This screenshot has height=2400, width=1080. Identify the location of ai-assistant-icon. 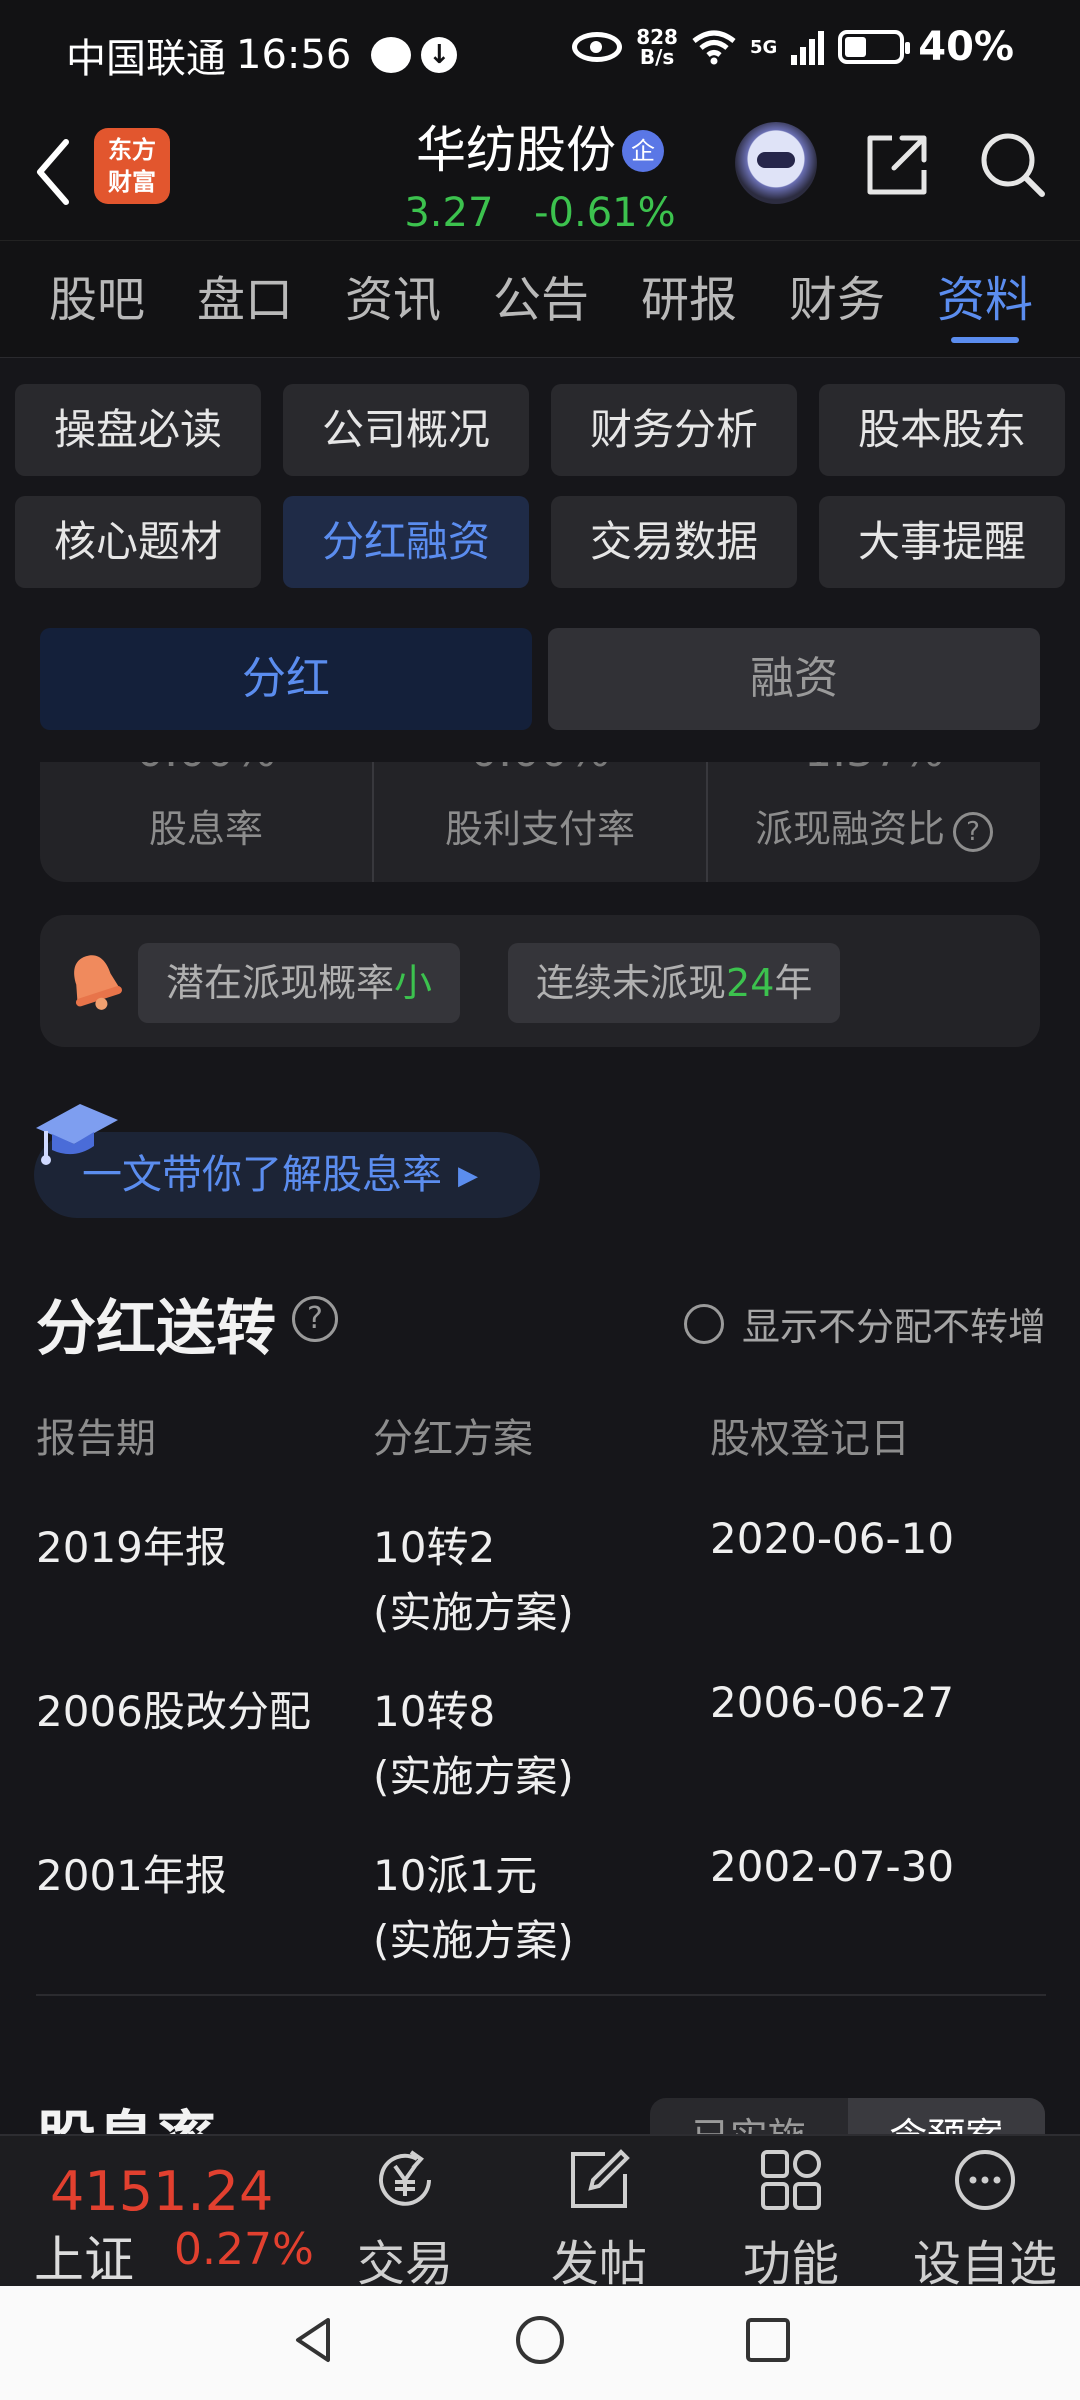
(776, 163).